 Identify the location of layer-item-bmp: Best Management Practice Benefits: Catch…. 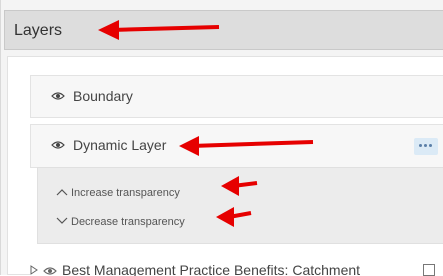
(236, 266).